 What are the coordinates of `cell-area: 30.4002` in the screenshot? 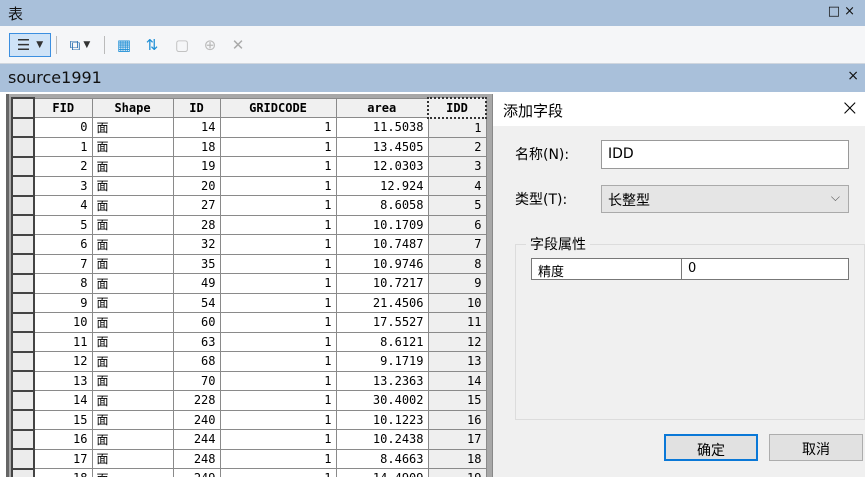 It's located at (382, 400).